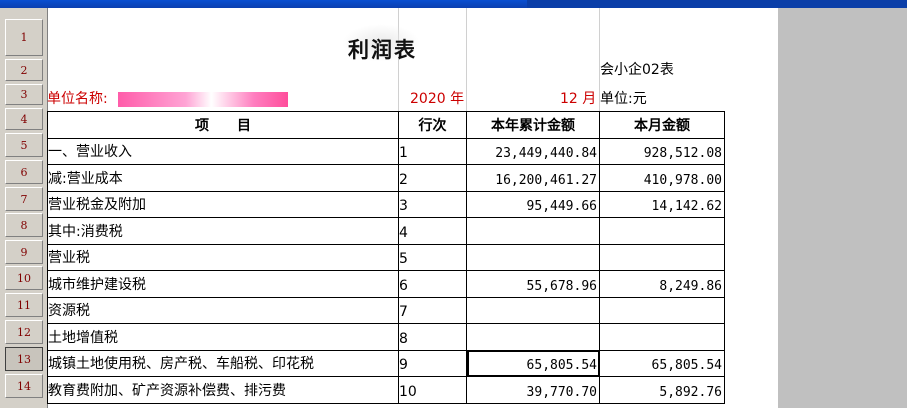  I want to click on cell-item: 城镇土地使用税、房产税、车船税、印花税, so click(223, 363).